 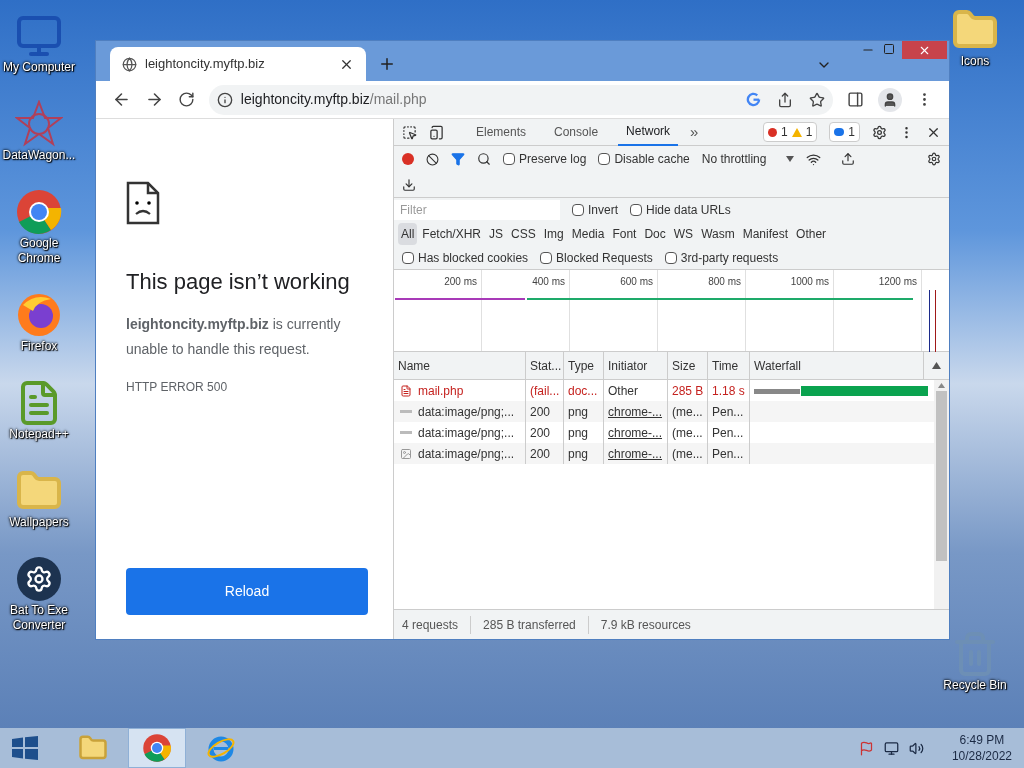 I want to click on filter-icon, so click(x=458, y=159).